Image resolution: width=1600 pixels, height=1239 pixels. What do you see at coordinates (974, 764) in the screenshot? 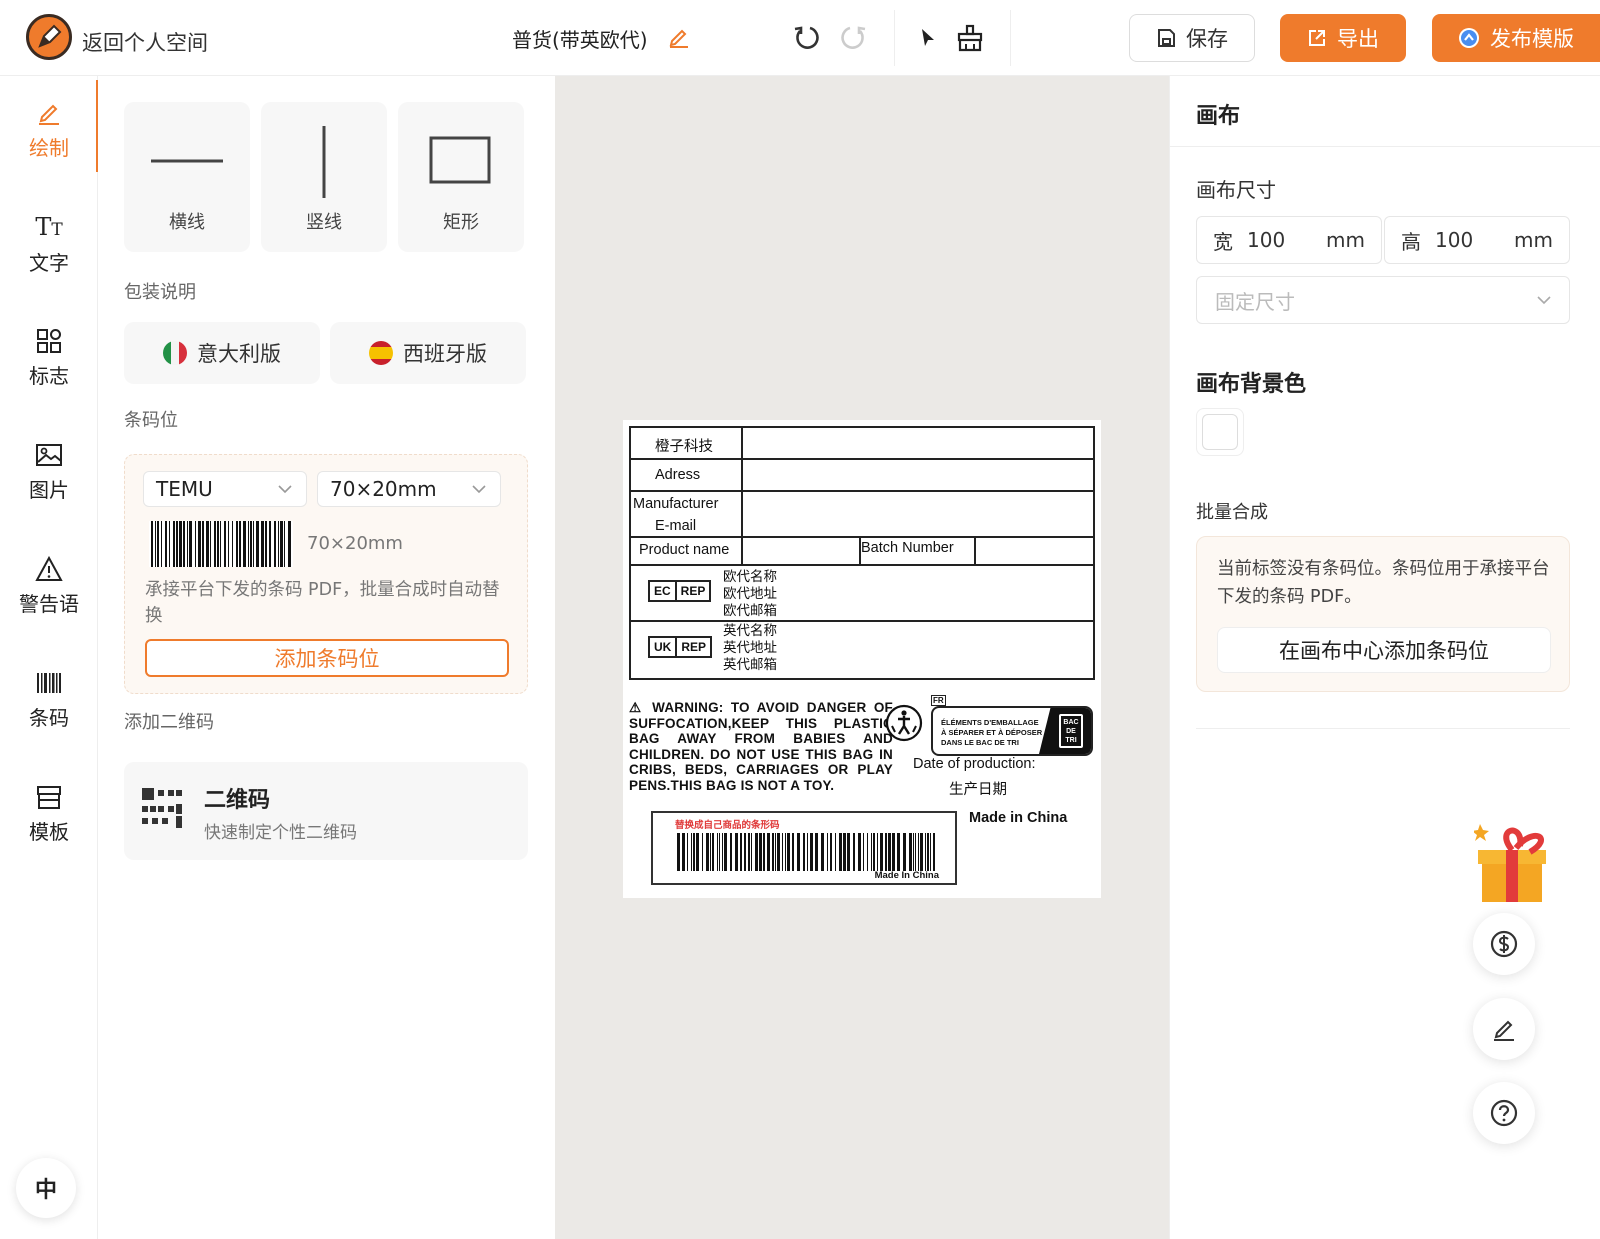
I see `date-of-production-label: Date of production:` at bounding box center [974, 764].